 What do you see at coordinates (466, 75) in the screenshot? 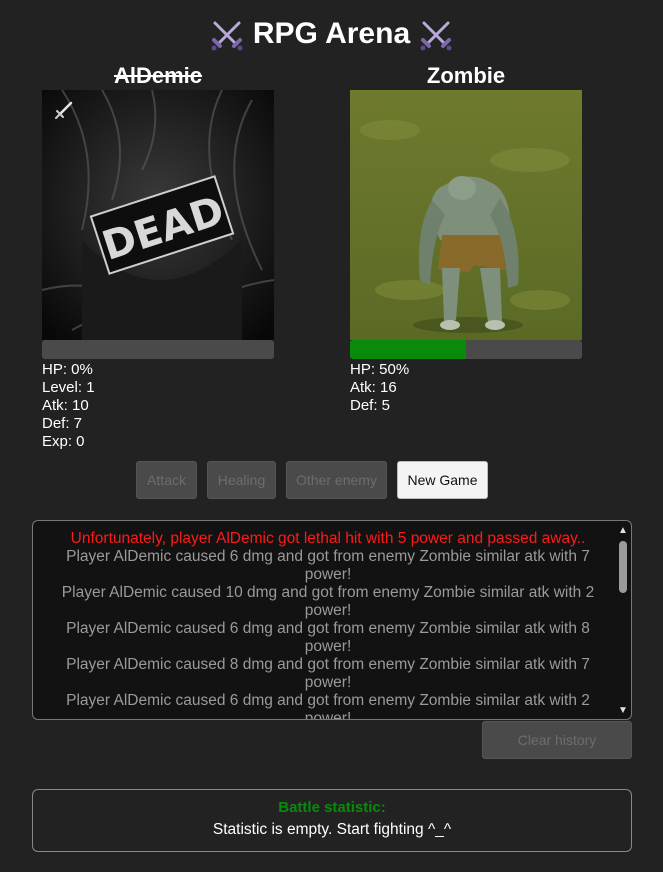
I see `enemy-name: Zombie` at bounding box center [466, 75].